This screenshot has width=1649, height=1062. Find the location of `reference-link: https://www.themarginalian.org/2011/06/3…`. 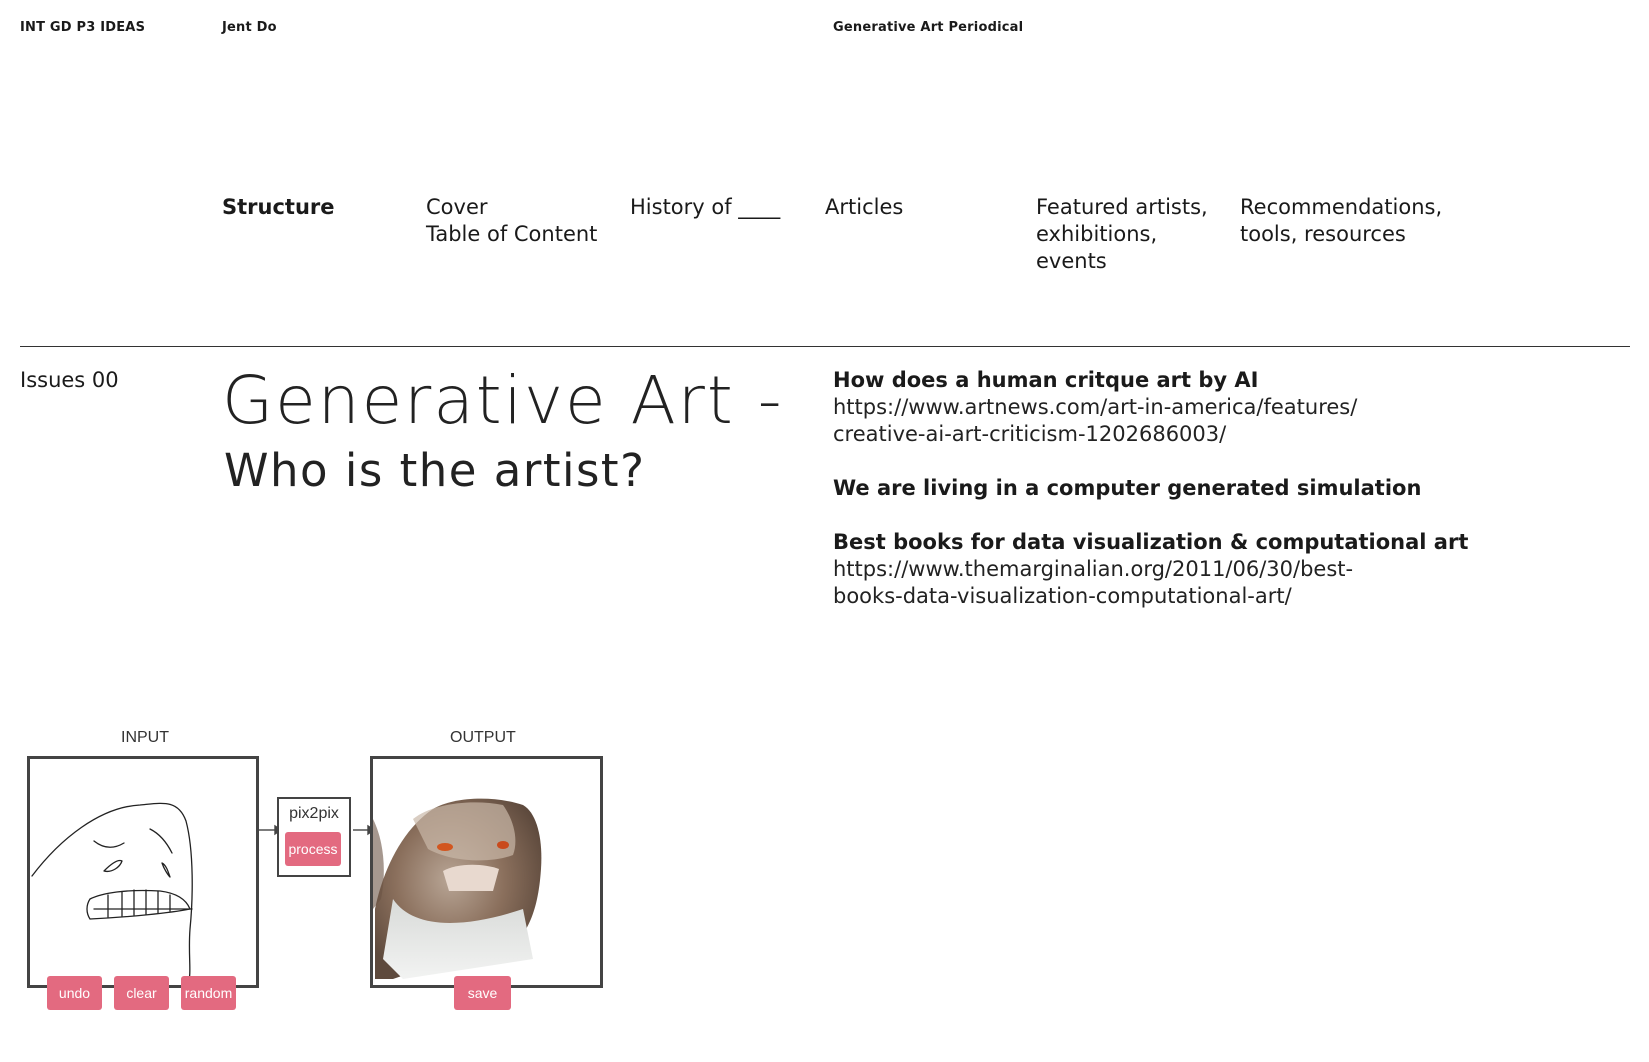

reference-link: https://www.themarginalian.org/2011/06/3… is located at coordinates (1183, 569).